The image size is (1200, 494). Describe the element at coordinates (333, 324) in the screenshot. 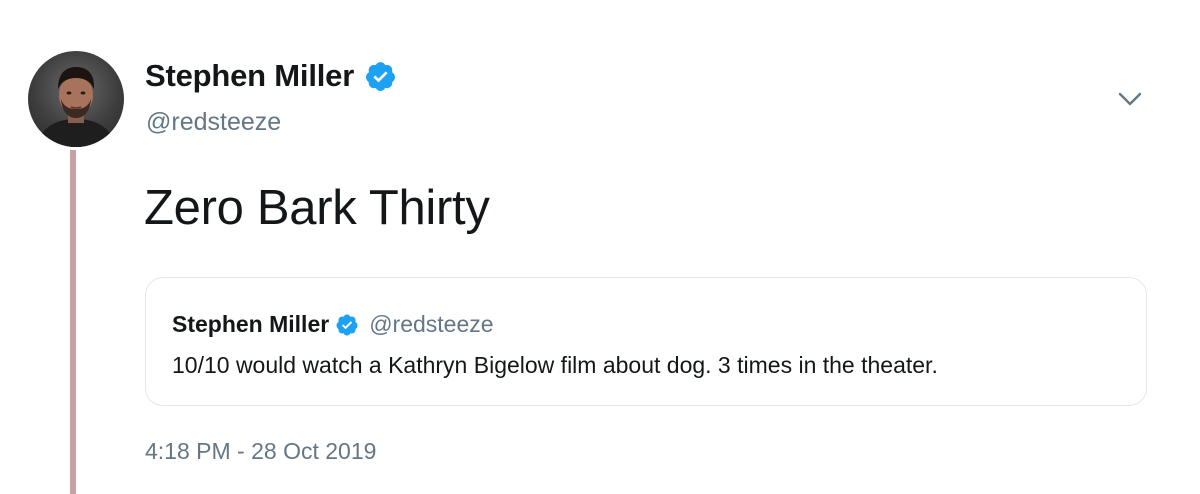

I see `quoted-tweet-header: Stephen Miller @redsteeze` at that location.